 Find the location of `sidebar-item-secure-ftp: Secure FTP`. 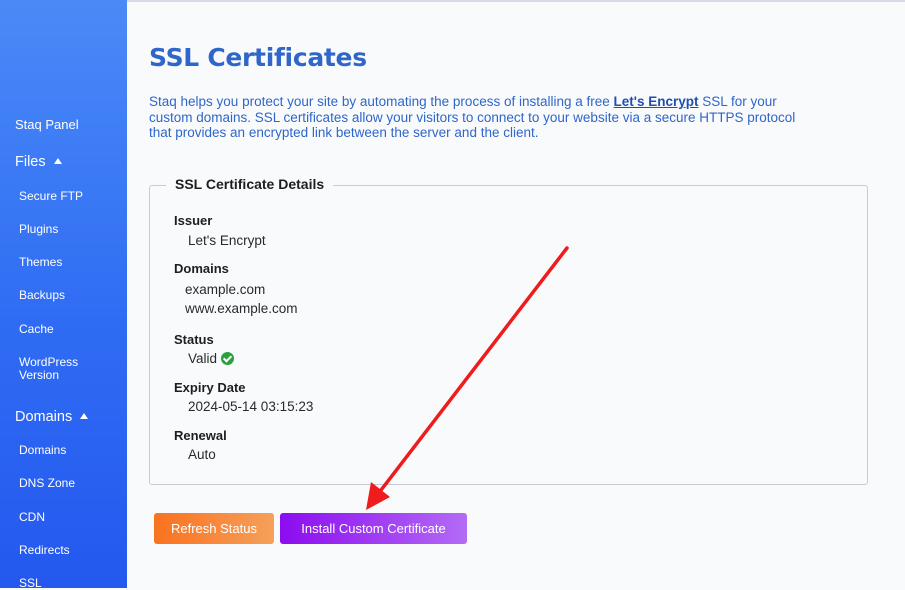

sidebar-item-secure-ftp: Secure FTP is located at coordinates (73, 196).